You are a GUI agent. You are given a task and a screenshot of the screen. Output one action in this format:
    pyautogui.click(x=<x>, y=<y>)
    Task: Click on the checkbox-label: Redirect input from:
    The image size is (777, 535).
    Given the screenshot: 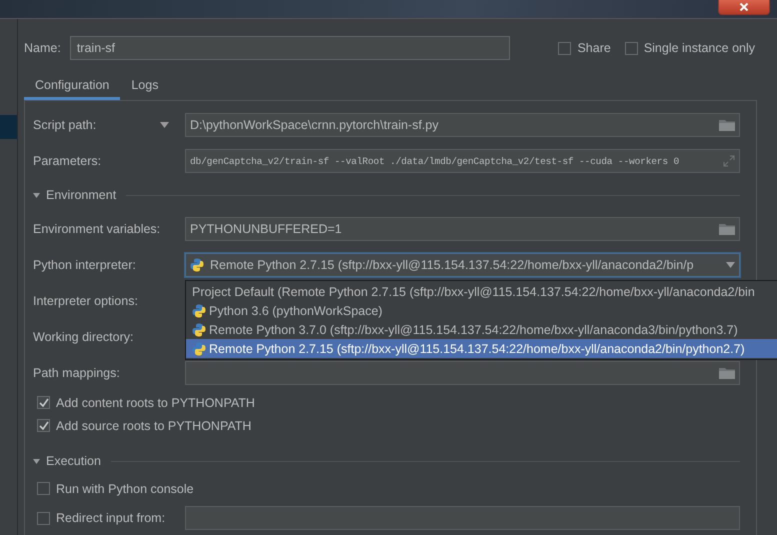 What is the action you would take?
    pyautogui.click(x=111, y=518)
    